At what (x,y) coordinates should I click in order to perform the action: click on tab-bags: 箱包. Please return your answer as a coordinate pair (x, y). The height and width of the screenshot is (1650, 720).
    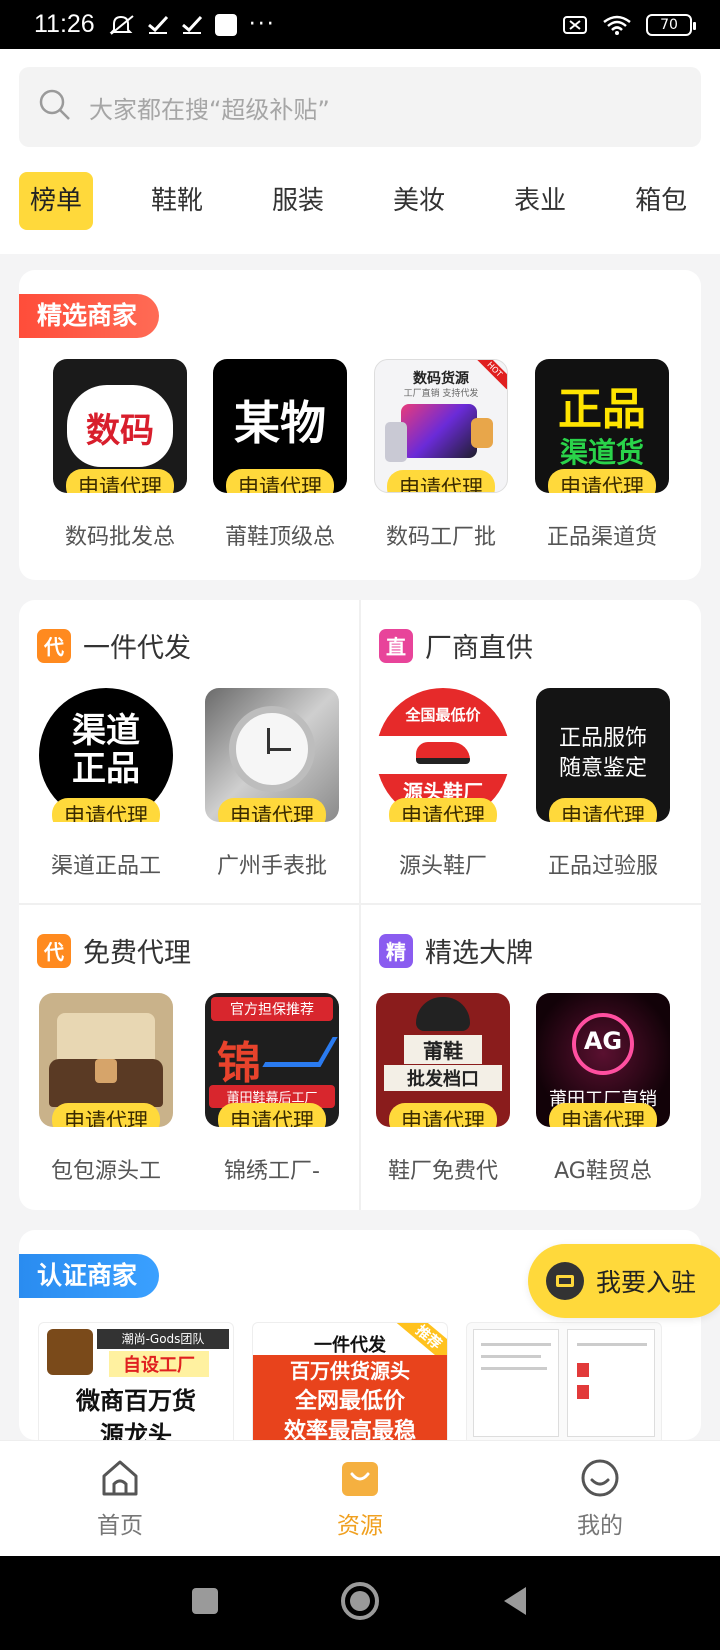
    Looking at the image, I should click on (661, 201).